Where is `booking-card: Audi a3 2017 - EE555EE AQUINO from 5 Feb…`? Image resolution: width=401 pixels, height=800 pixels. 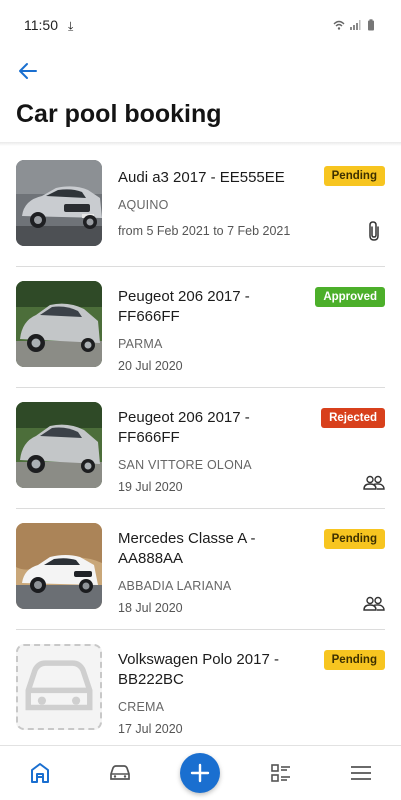
booking-card: Audi a3 2017 - EE555EE AQUINO from 5 Feb… is located at coordinates (200, 206).